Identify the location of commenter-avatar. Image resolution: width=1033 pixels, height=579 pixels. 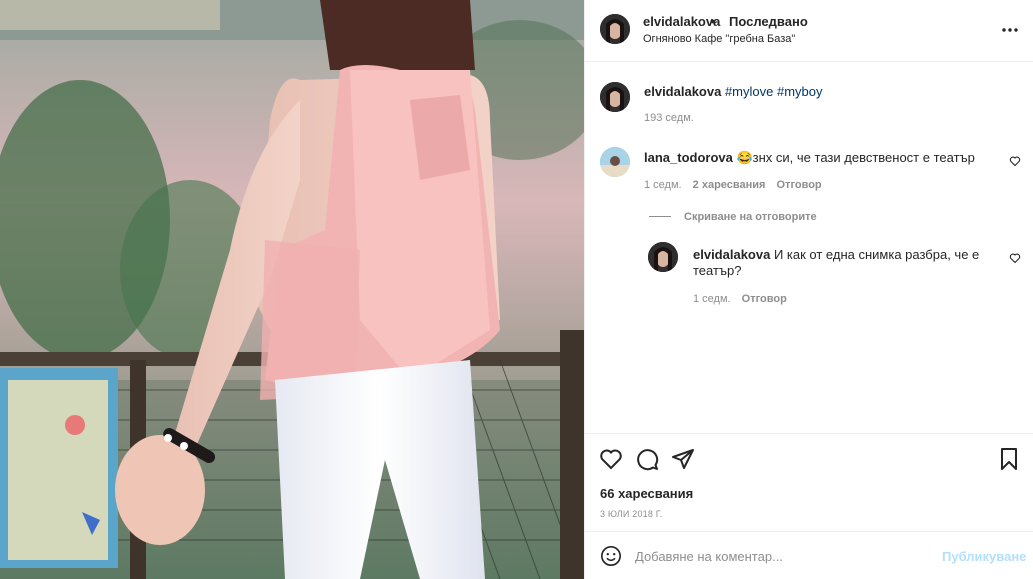
(615, 162).